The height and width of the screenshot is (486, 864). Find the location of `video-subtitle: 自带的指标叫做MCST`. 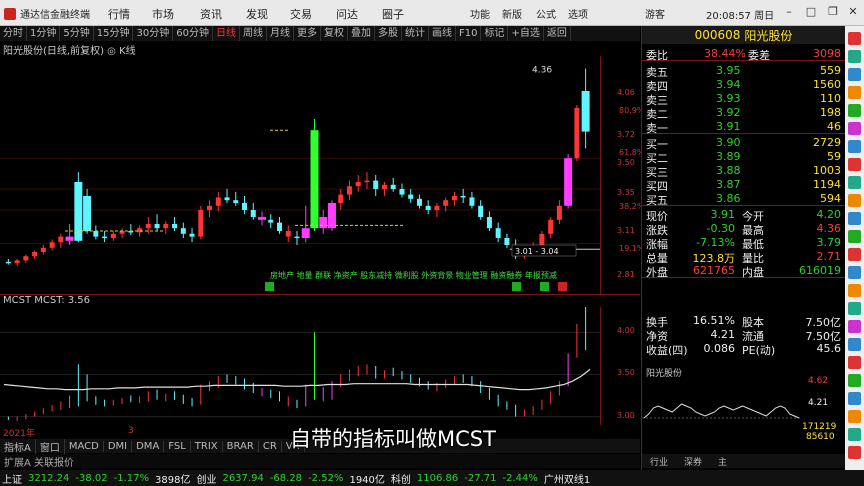

video-subtitle: 自带的指标叫做MCST is located at coordinates (393, 439).